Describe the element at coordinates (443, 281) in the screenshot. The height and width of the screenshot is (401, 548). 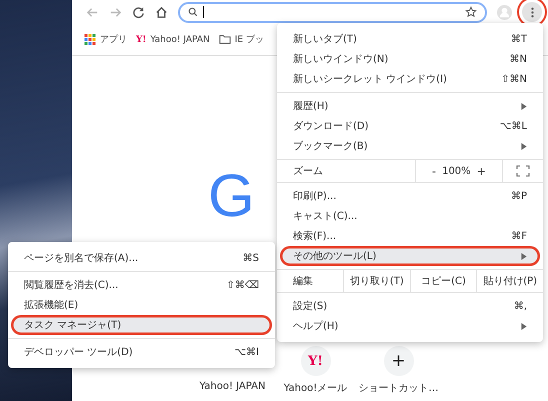
I see `edit-action-button: コピー(C)` at that location.